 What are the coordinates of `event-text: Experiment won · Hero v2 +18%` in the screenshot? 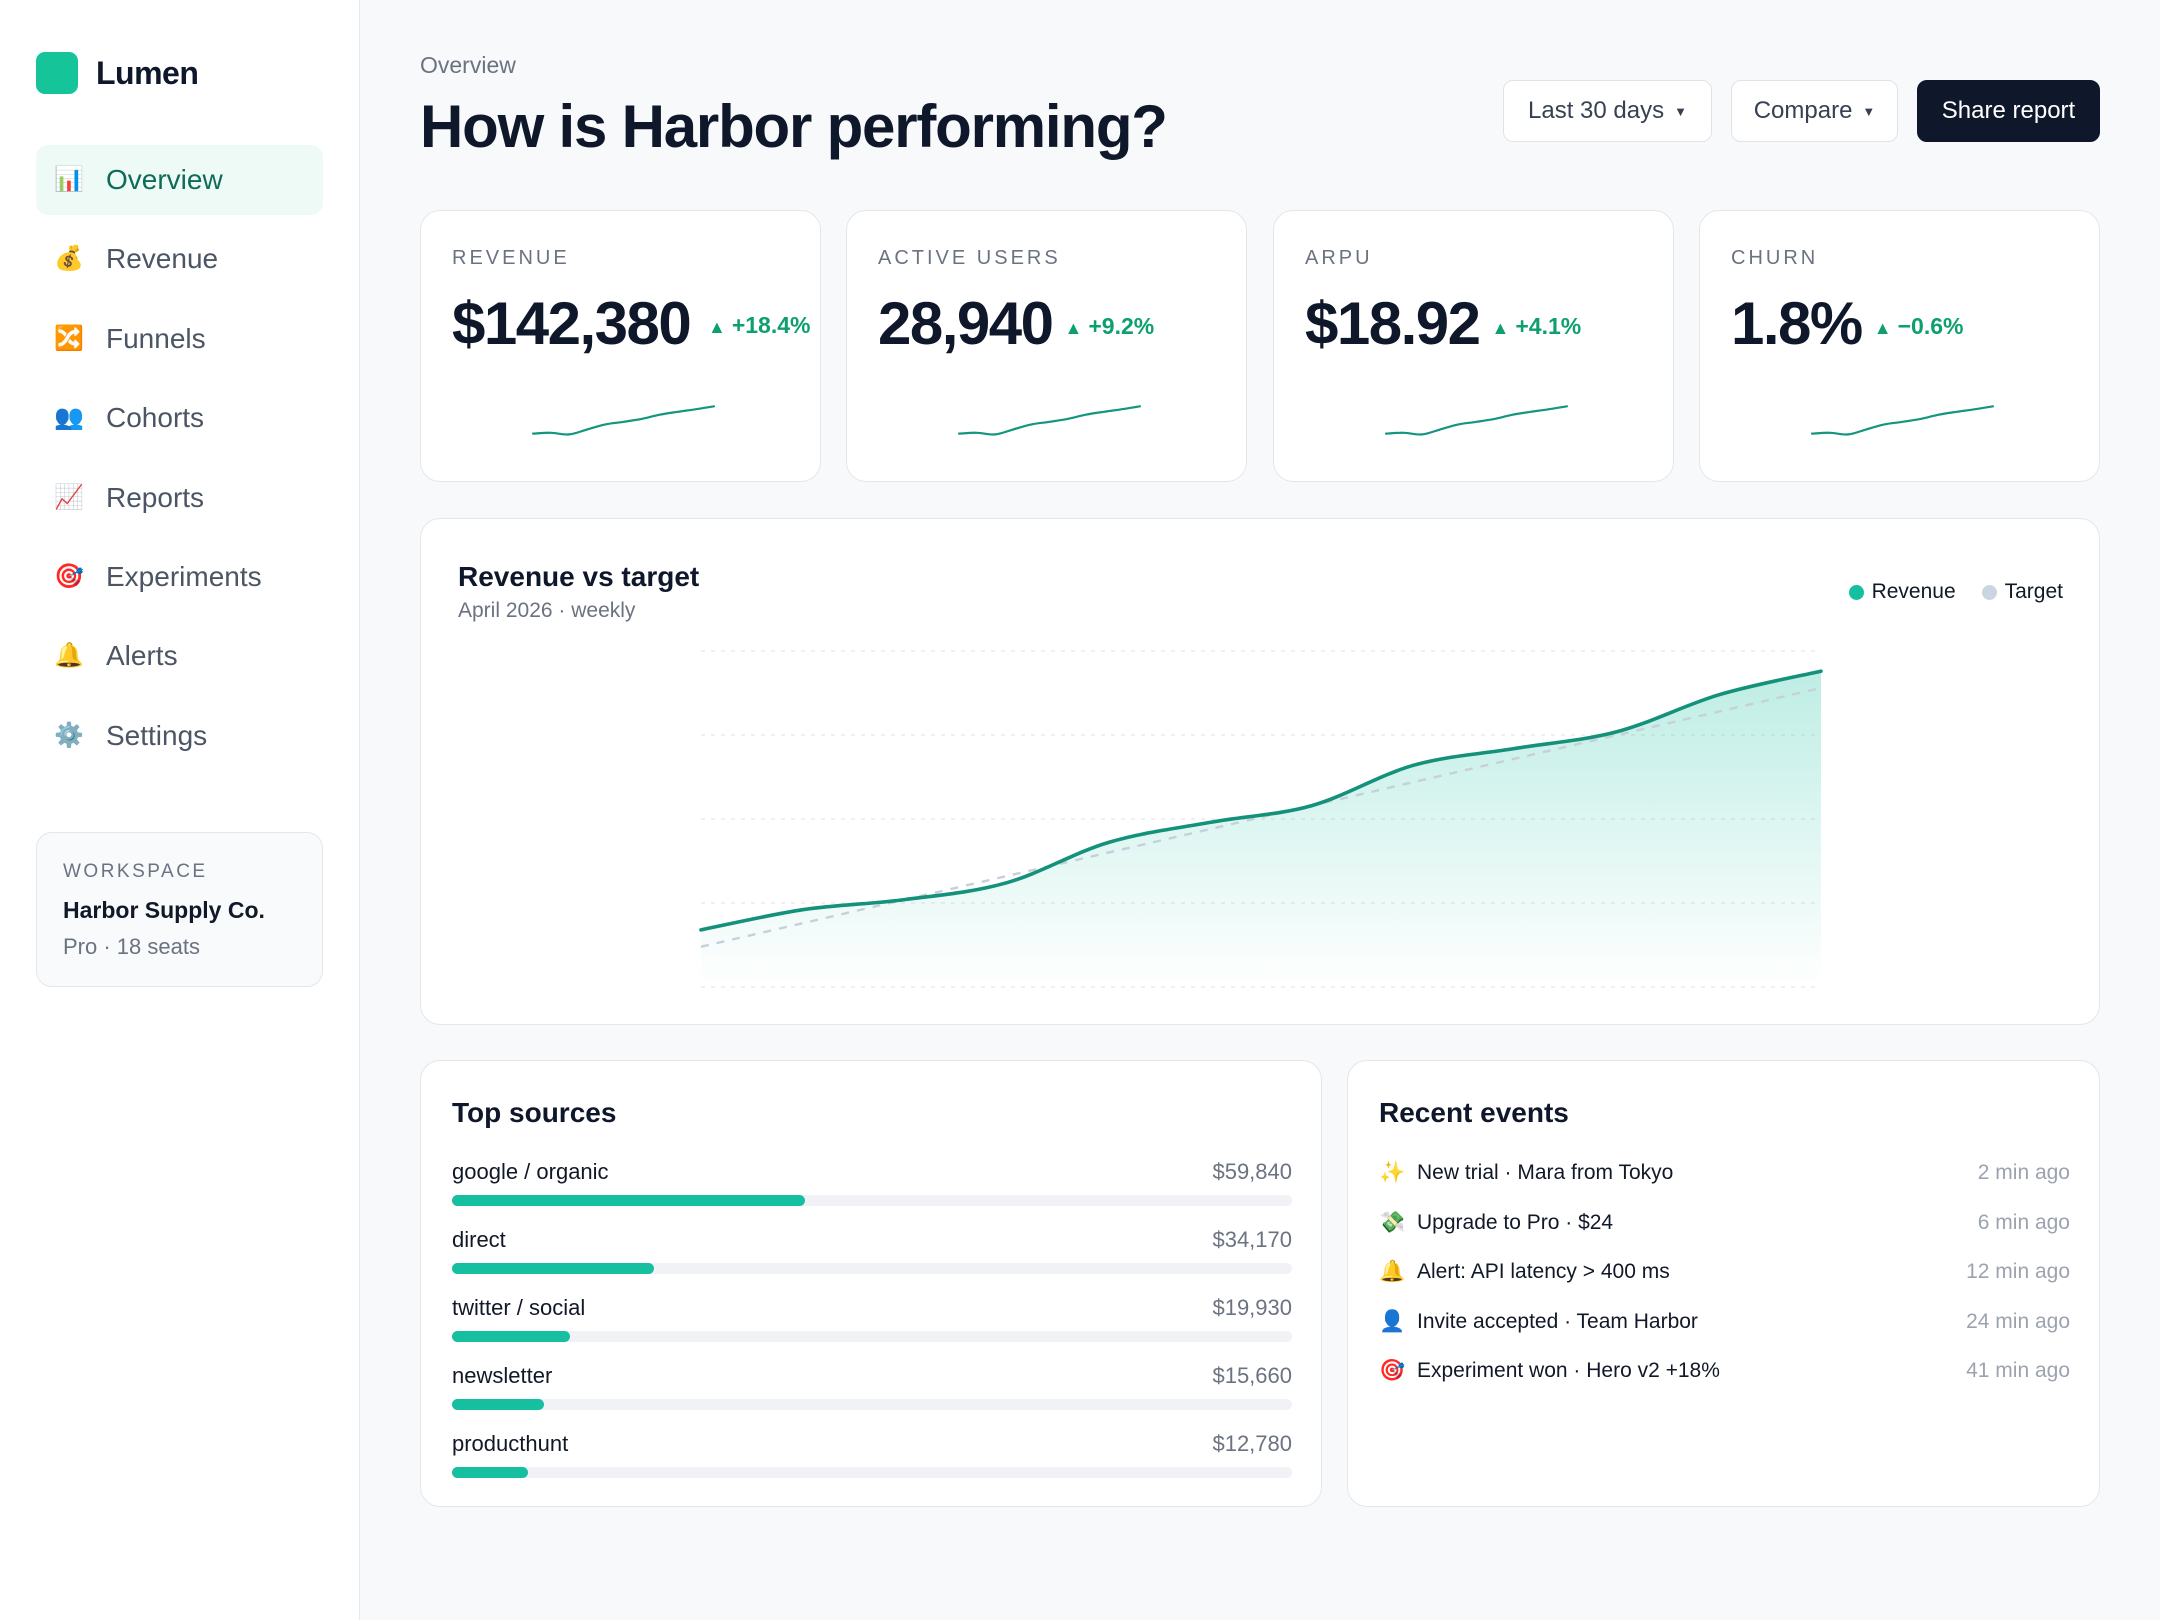 It's located at (1568, 1371).